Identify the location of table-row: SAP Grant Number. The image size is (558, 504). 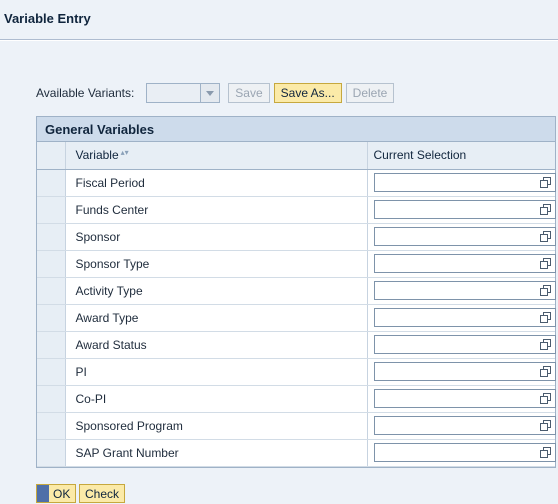
(296, 453).